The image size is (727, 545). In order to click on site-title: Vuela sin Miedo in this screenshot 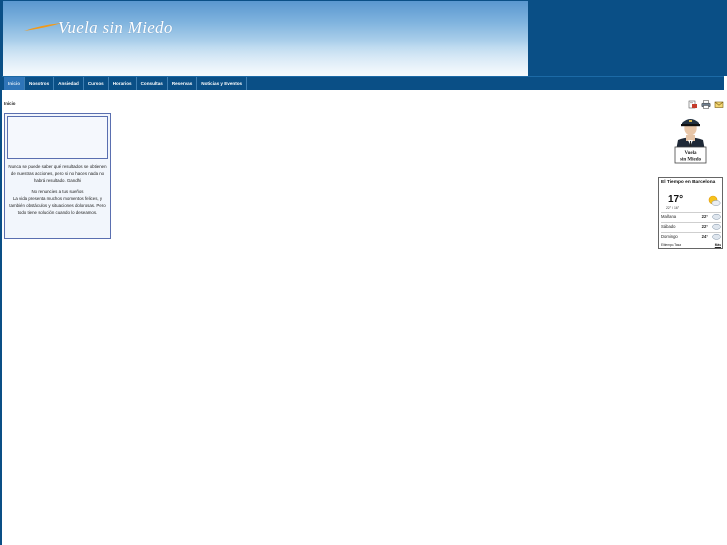, I will do `click(115, 27)`.